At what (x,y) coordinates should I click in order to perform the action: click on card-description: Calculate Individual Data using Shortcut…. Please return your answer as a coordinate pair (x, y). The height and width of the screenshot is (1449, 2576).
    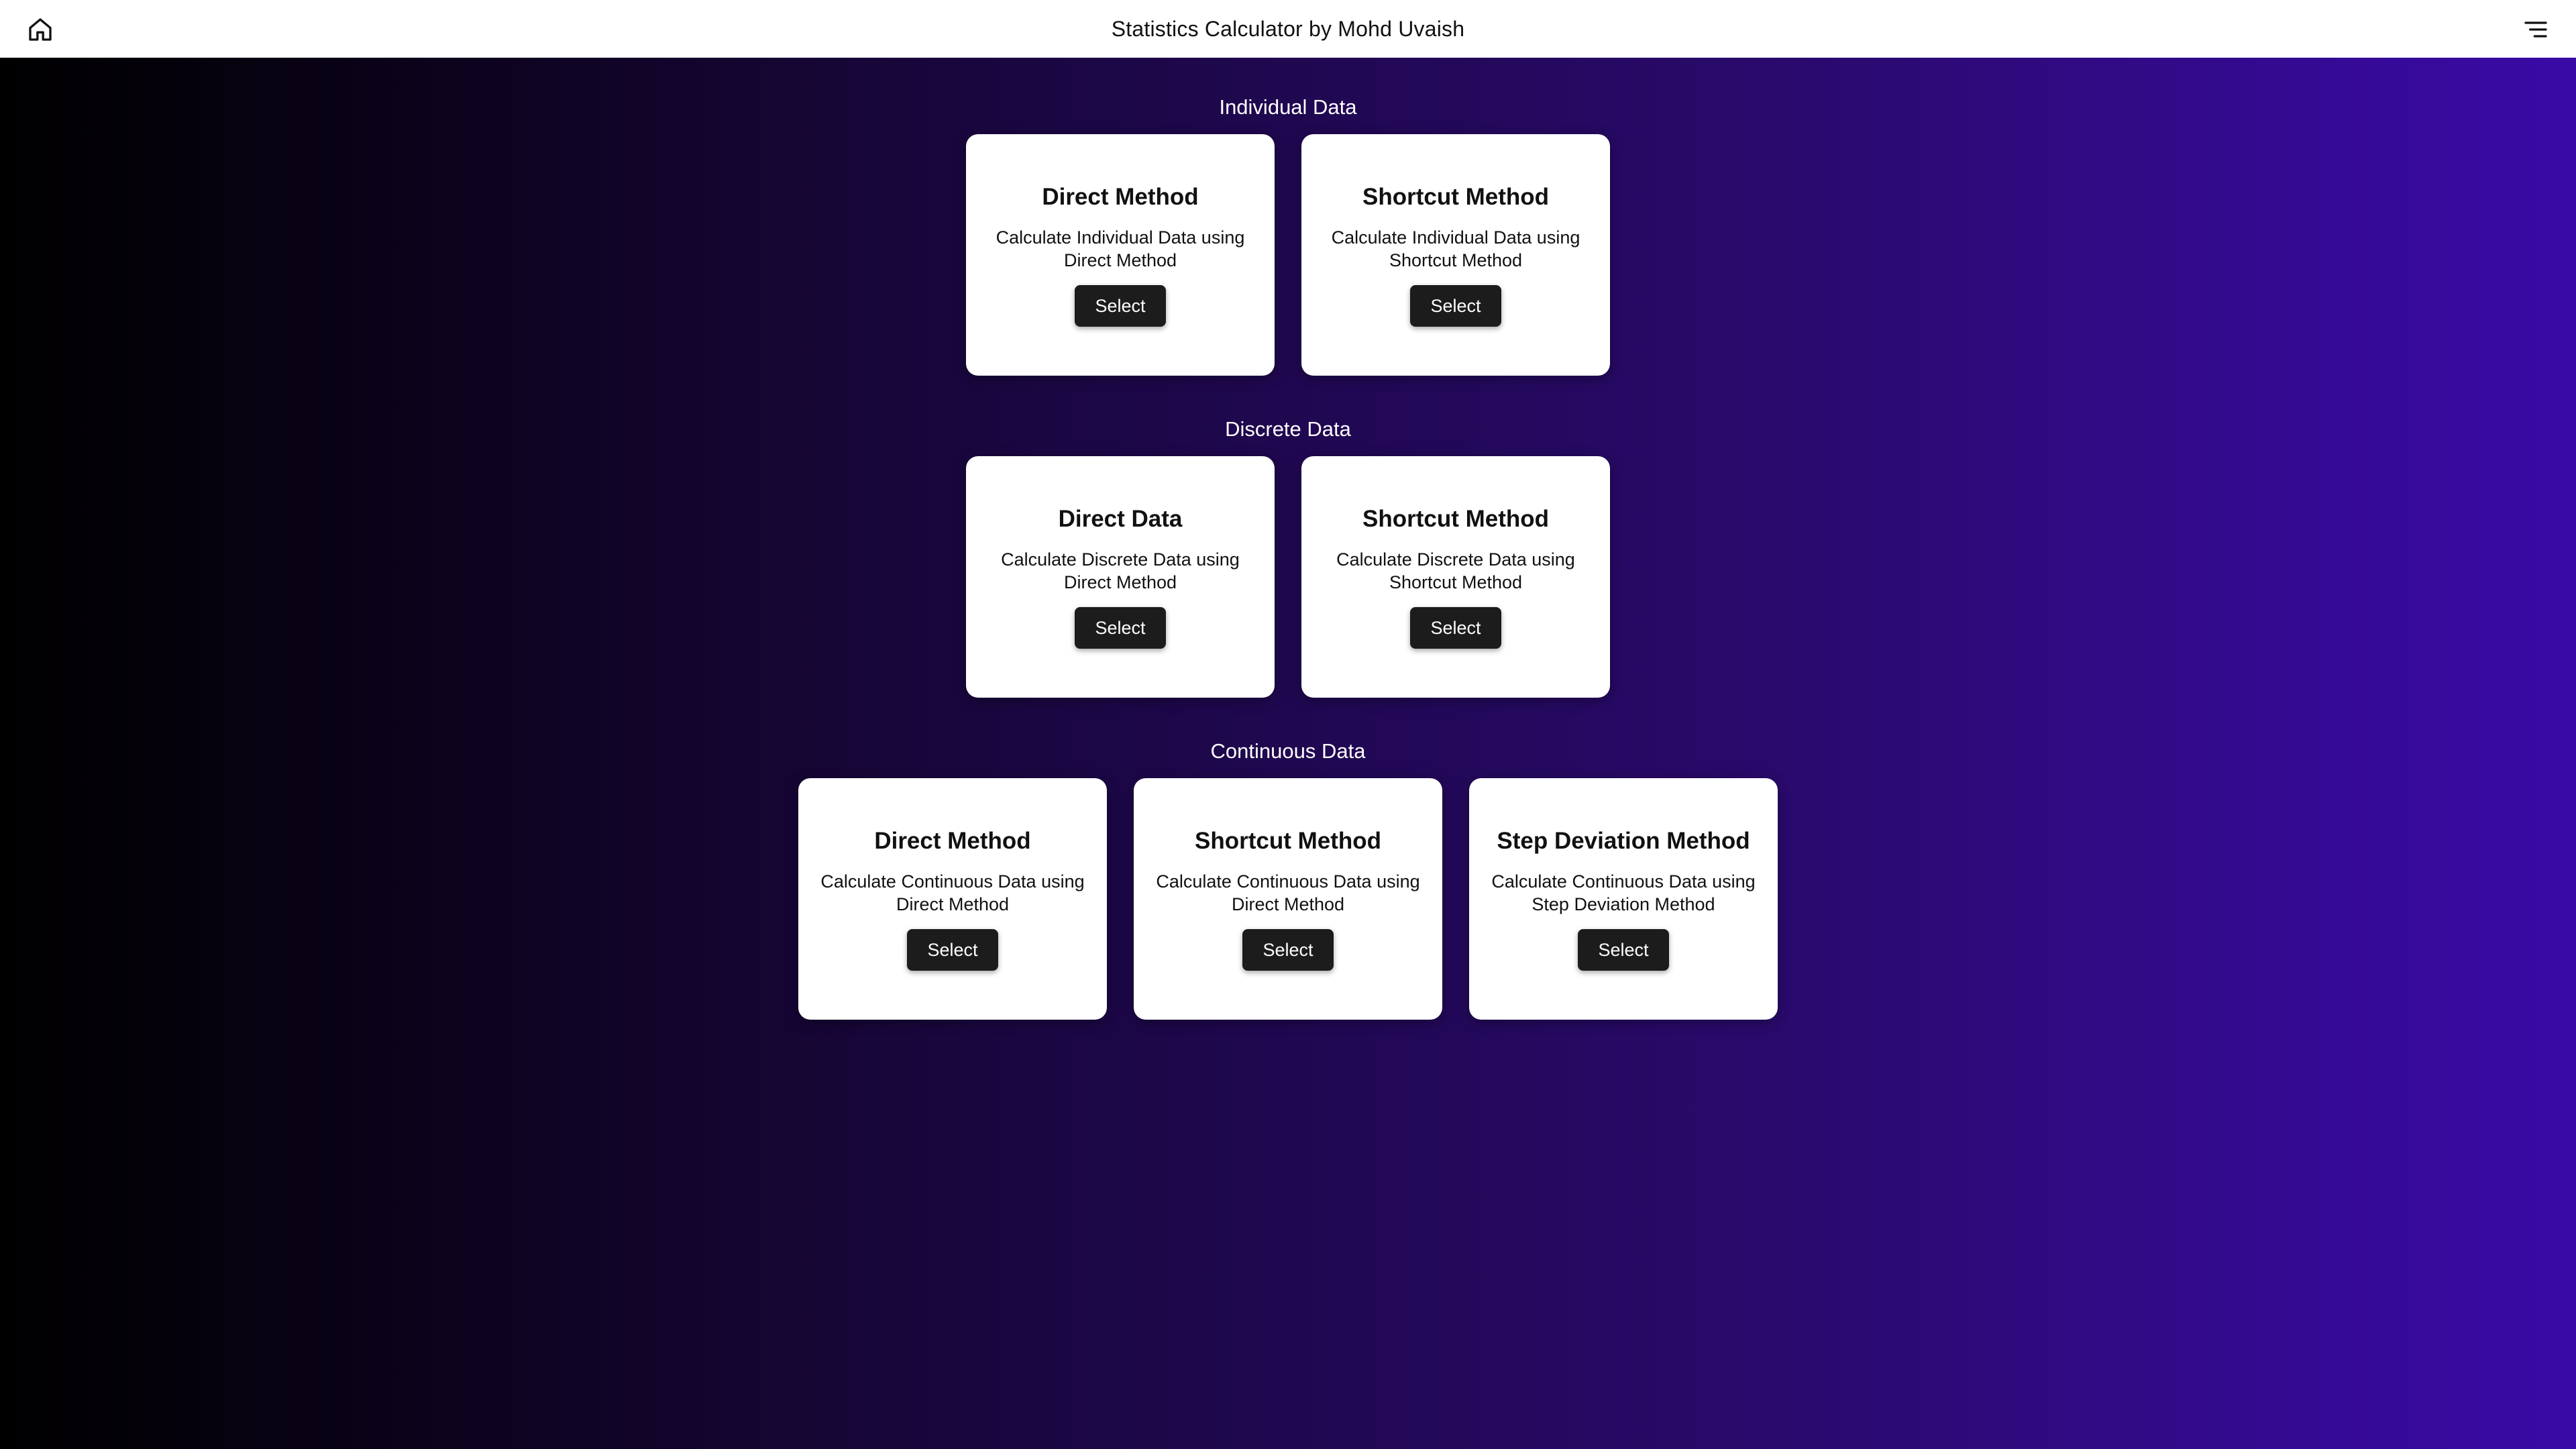
    Looking at the image, I should click on (1455, 248).